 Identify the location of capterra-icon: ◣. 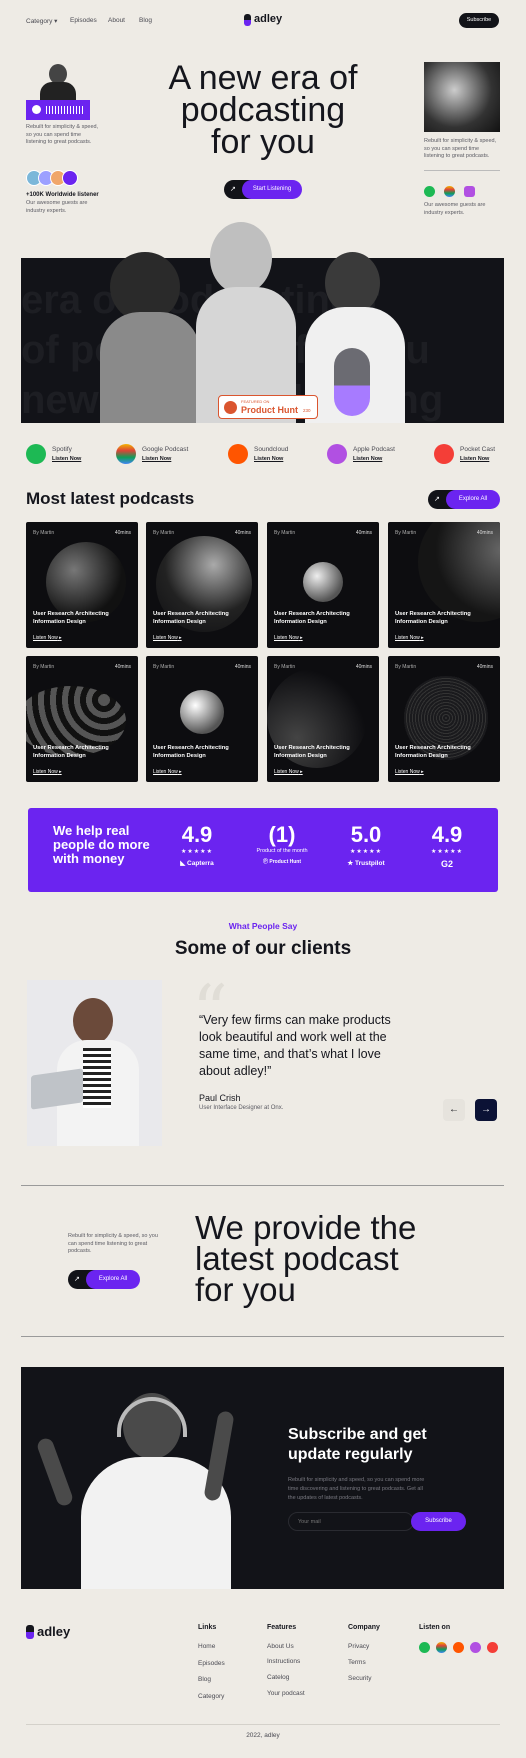
(183, 863).